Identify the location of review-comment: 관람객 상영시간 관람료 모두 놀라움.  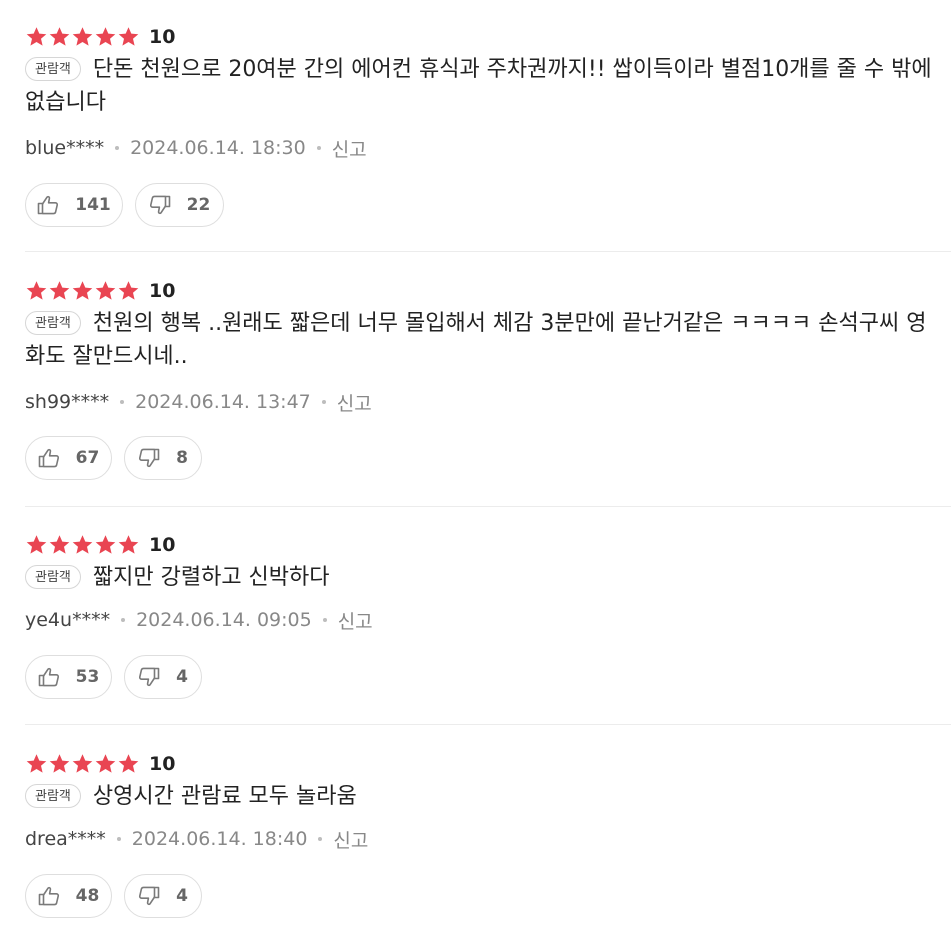
(485, 796).